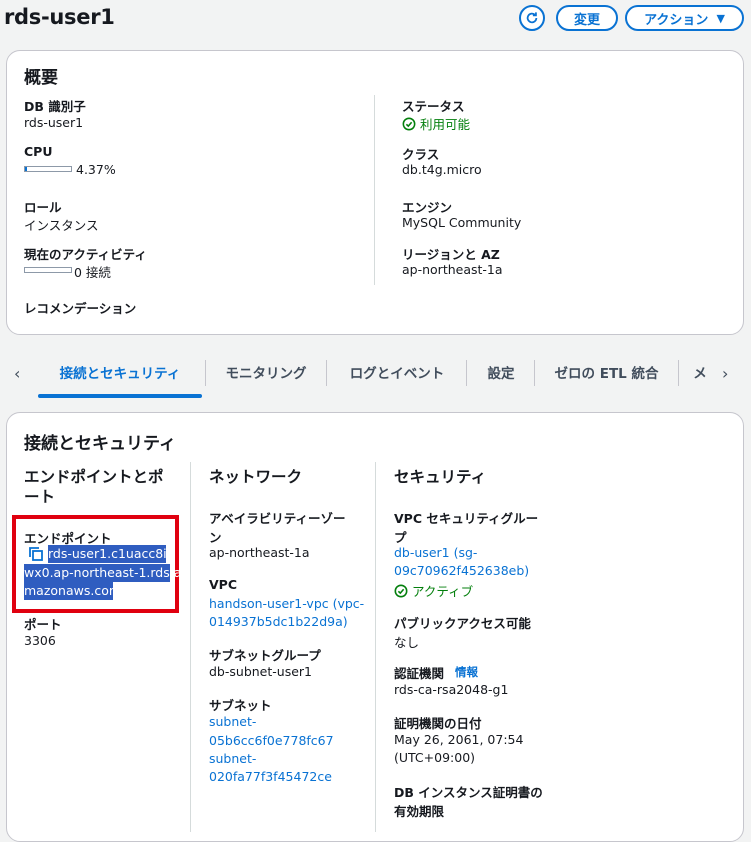 The width and height of the screenshot is (751, 842). I want to click on active-tab-indicator, so click(120, 396).